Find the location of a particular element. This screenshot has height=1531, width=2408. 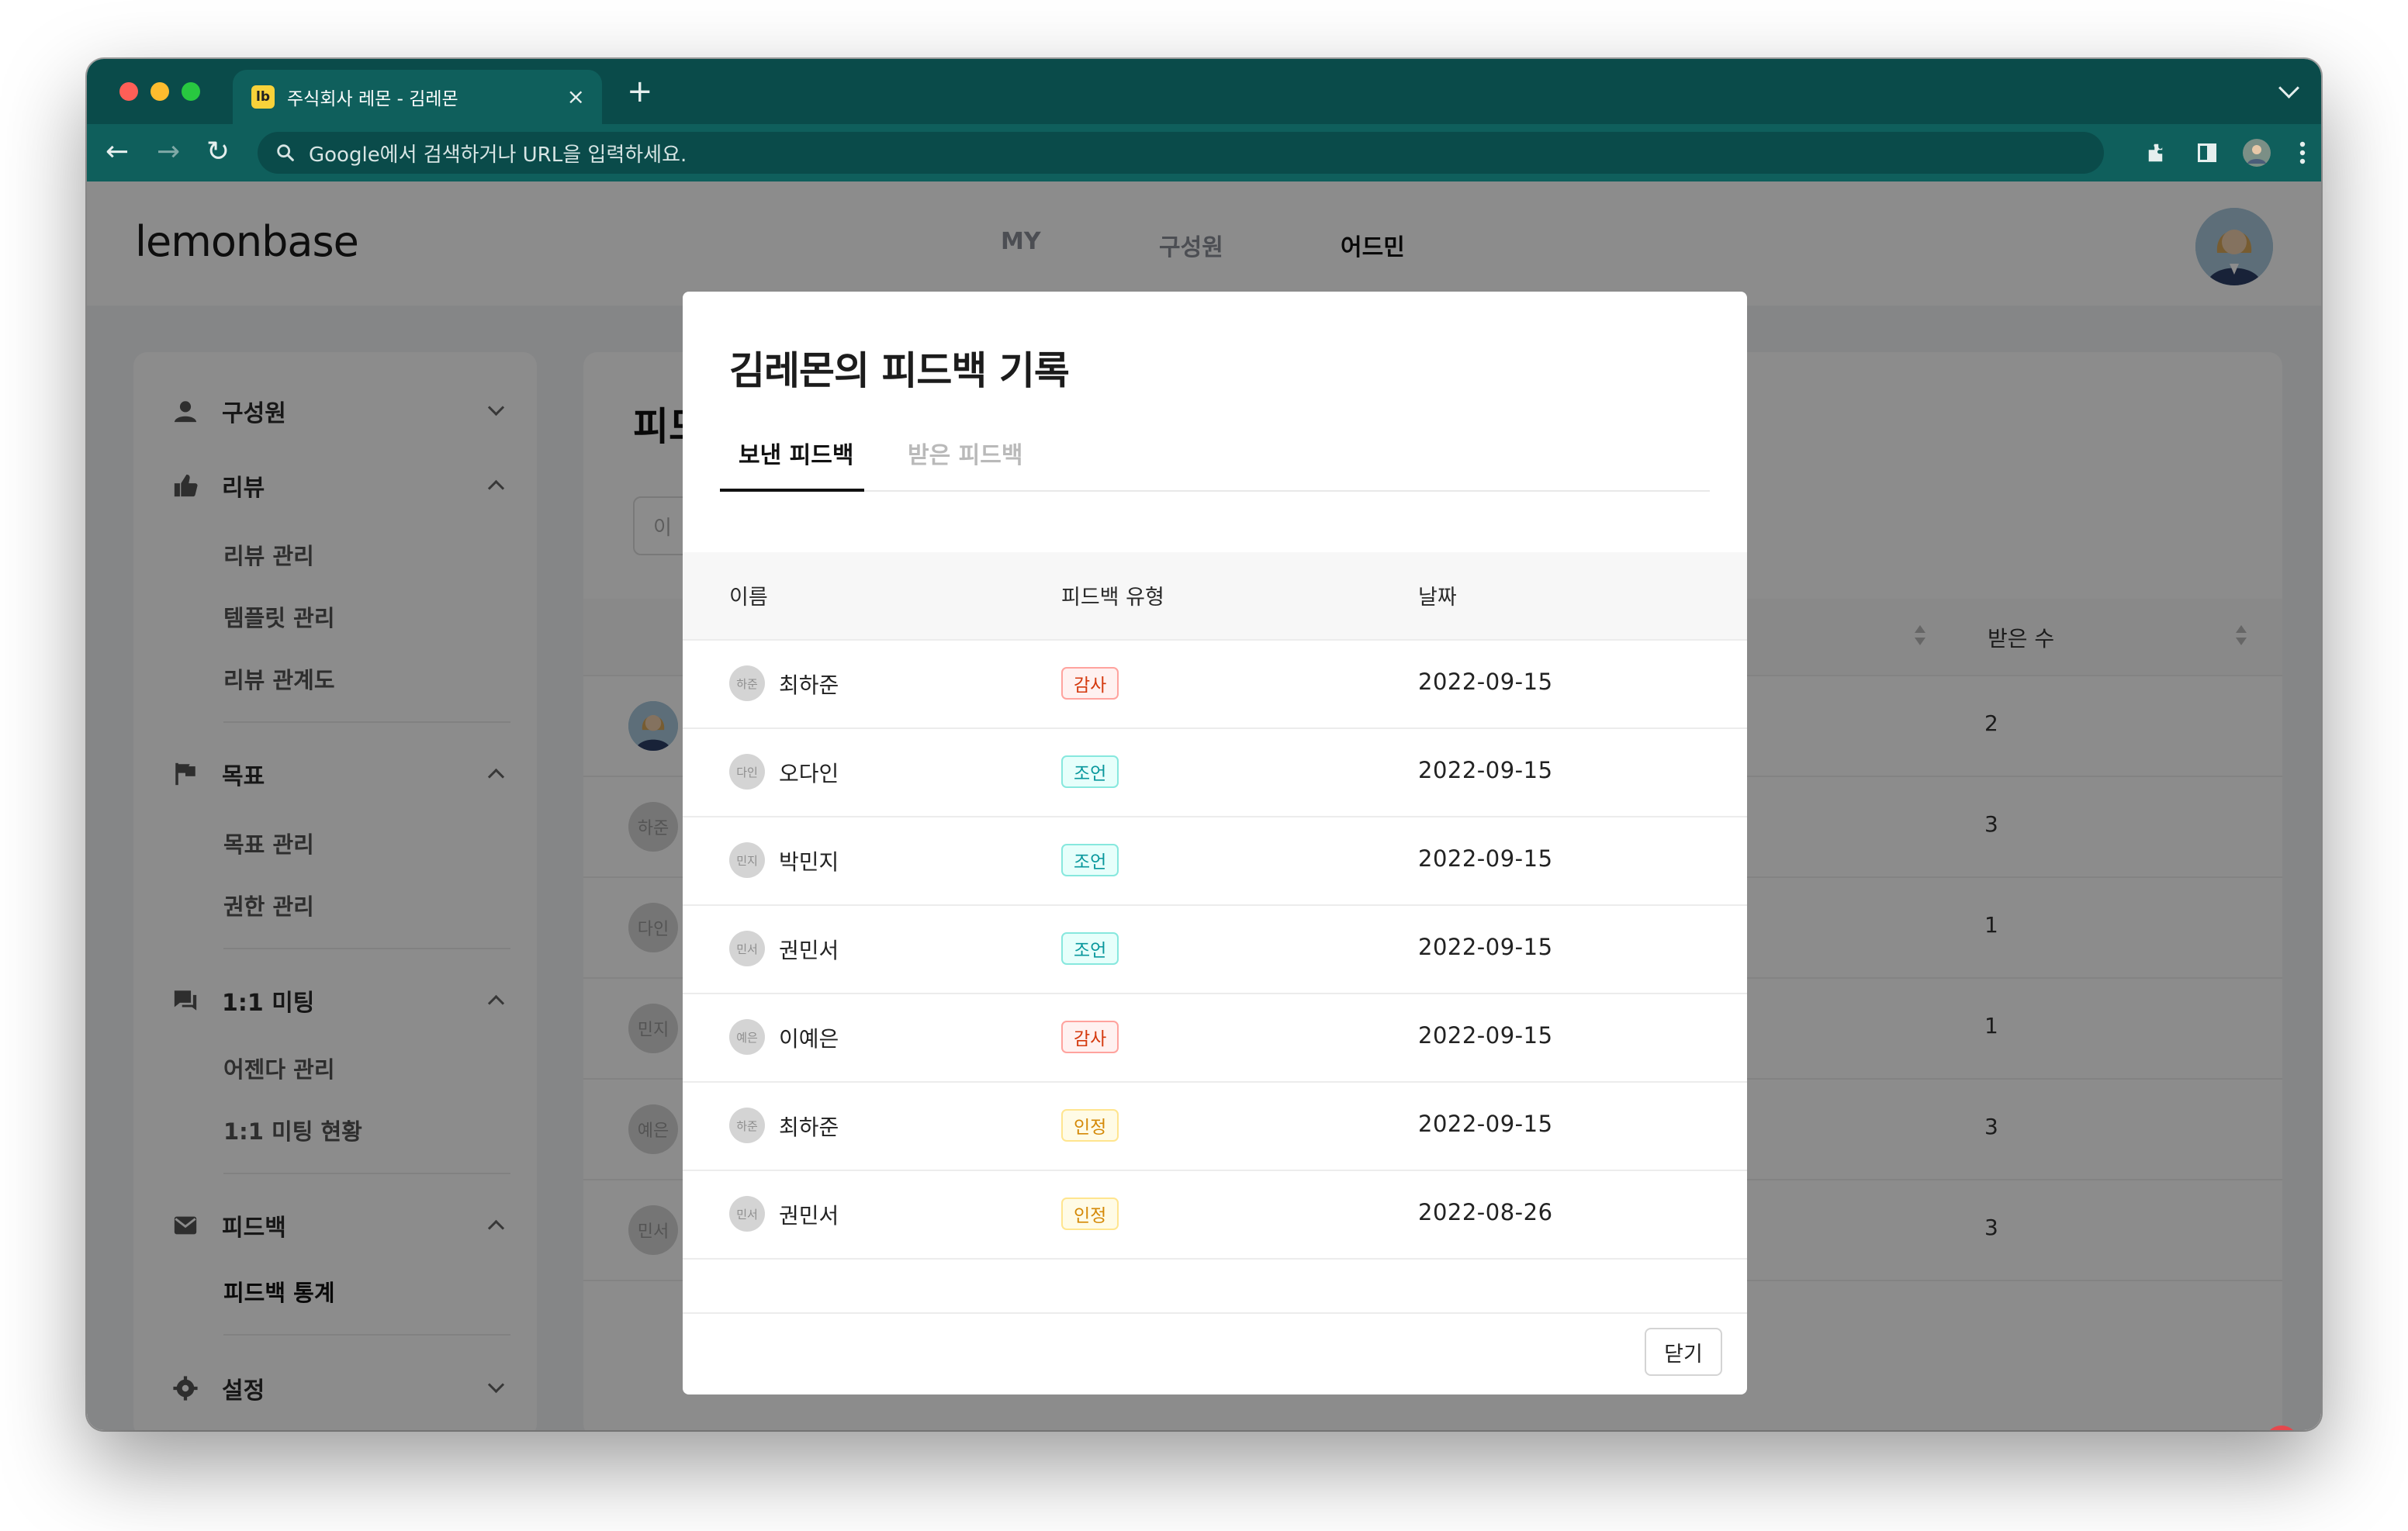

tab-close-icon: × is located at coordinates (576, 96).